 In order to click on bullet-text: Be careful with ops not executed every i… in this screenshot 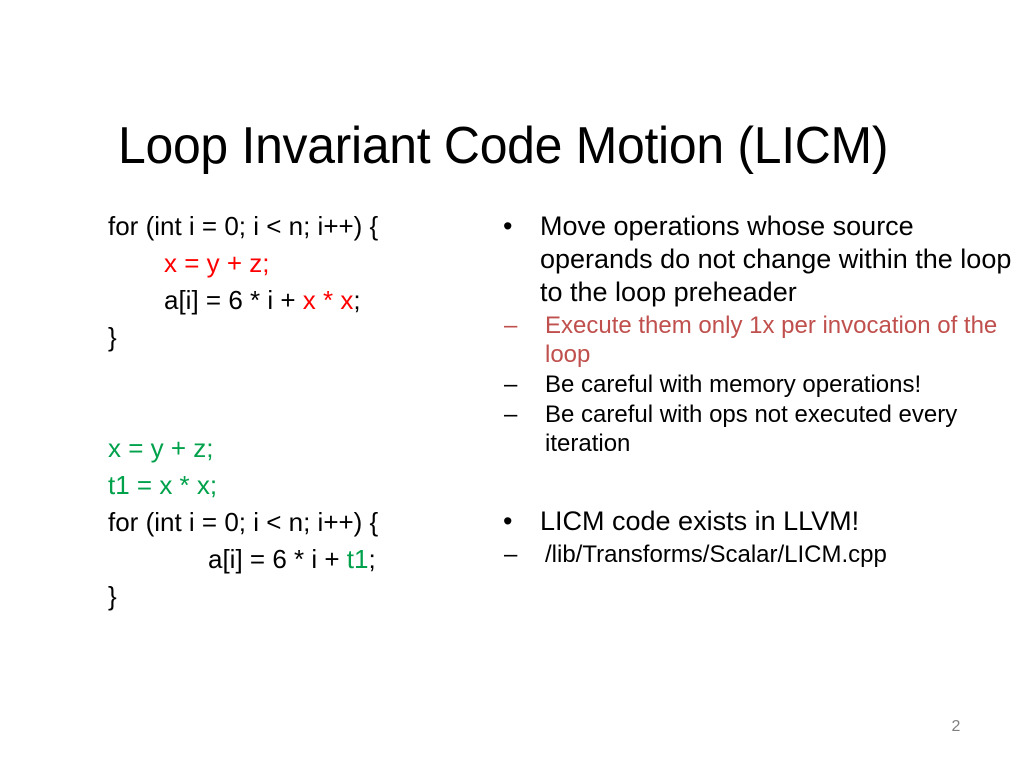, I will do `click(751, 429)`.